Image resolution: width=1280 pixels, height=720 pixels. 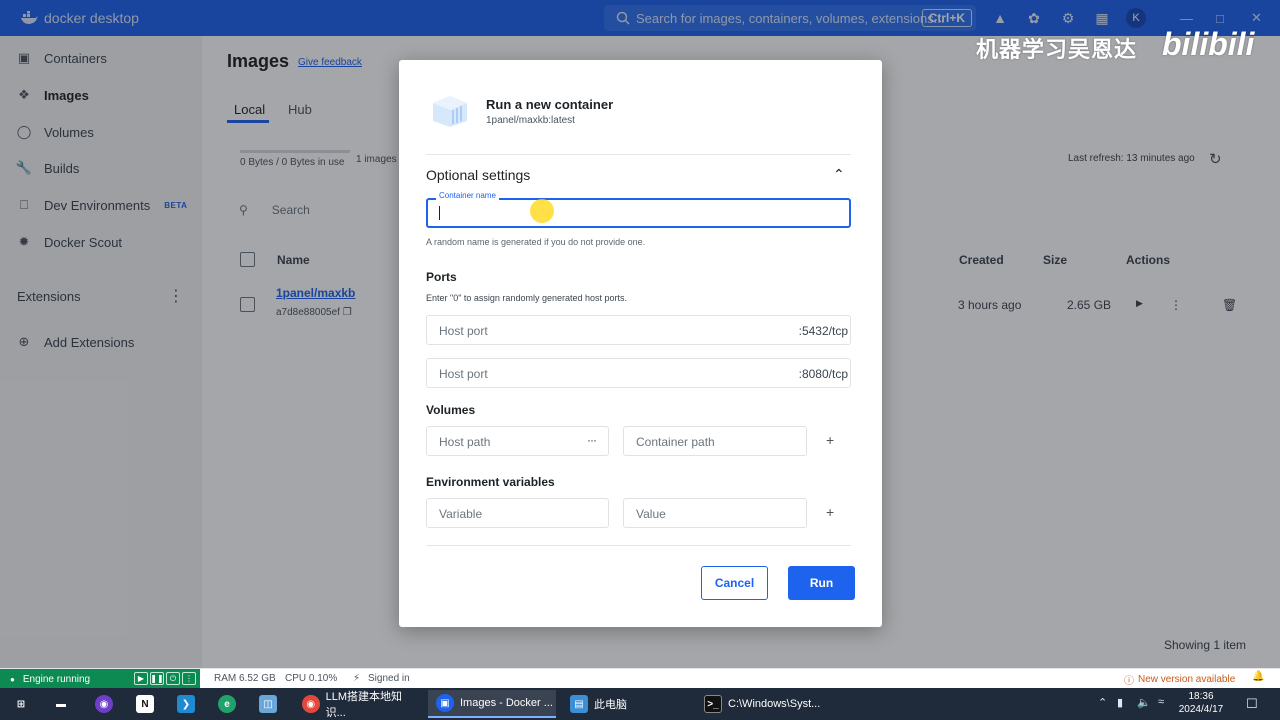 What do you see at coordinates (517, 441) in the screenshot?
I see `host-path-field: Host path ···` at bounding box center [517, 441].